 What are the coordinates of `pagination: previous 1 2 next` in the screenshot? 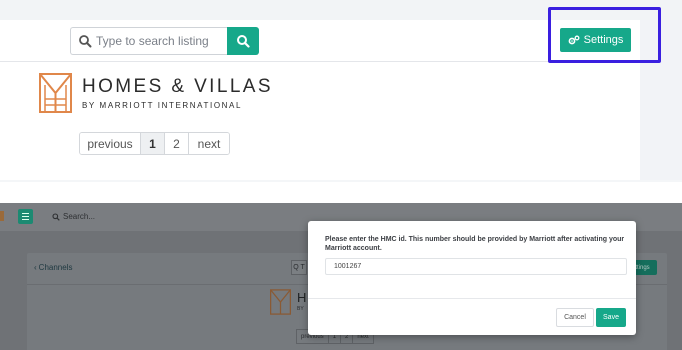 It's located at (154, 143).